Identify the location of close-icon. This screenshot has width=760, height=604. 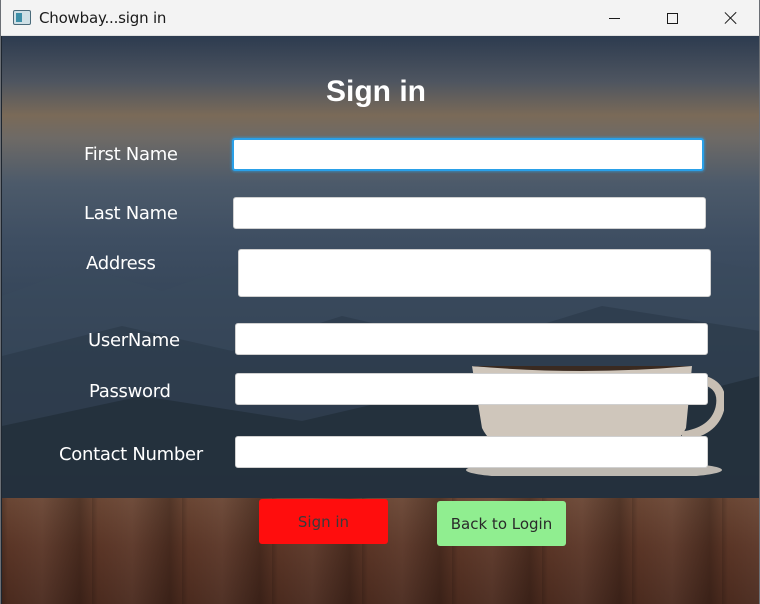
(731, 18).